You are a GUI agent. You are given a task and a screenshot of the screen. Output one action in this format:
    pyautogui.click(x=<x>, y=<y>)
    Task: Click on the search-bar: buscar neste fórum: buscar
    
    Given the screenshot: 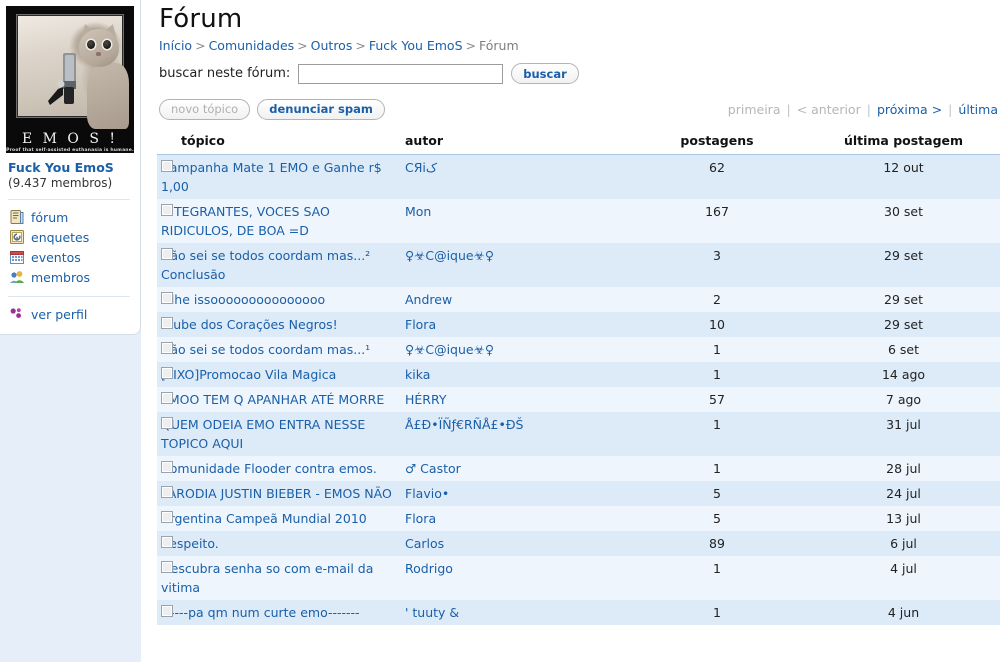 What is the action you would take?
    pyautogui.click(x=579, y=73)
    